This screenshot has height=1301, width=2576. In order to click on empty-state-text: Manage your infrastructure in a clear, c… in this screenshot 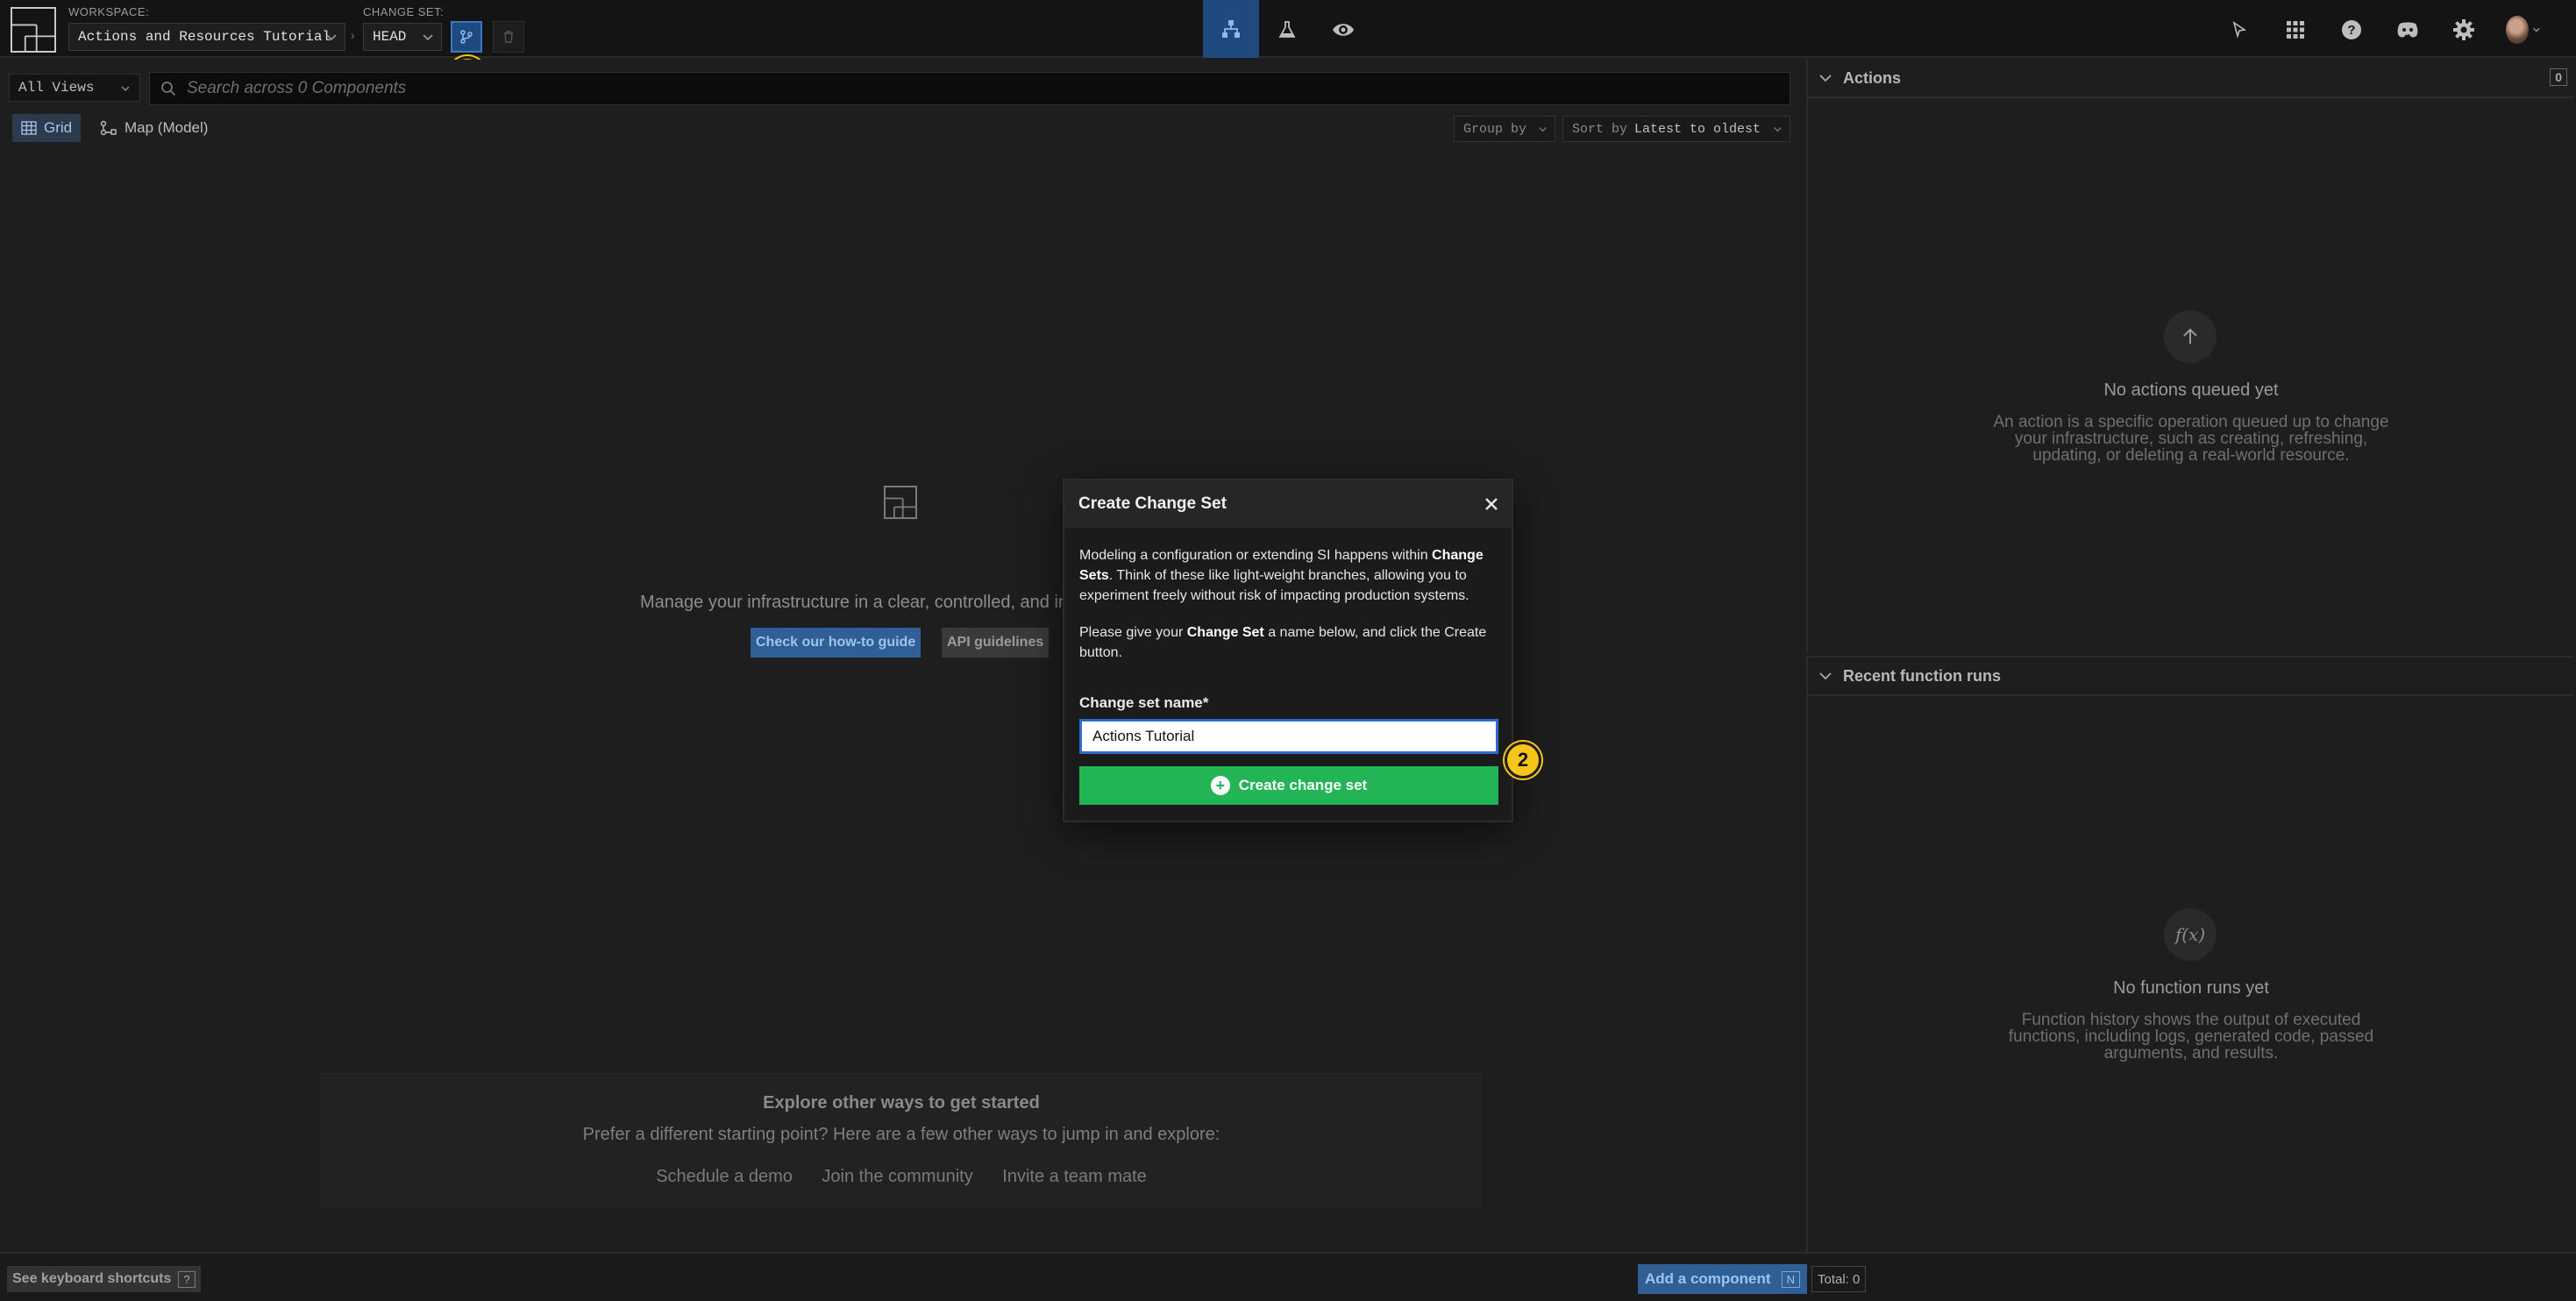, I will do `click(854, 602)`.